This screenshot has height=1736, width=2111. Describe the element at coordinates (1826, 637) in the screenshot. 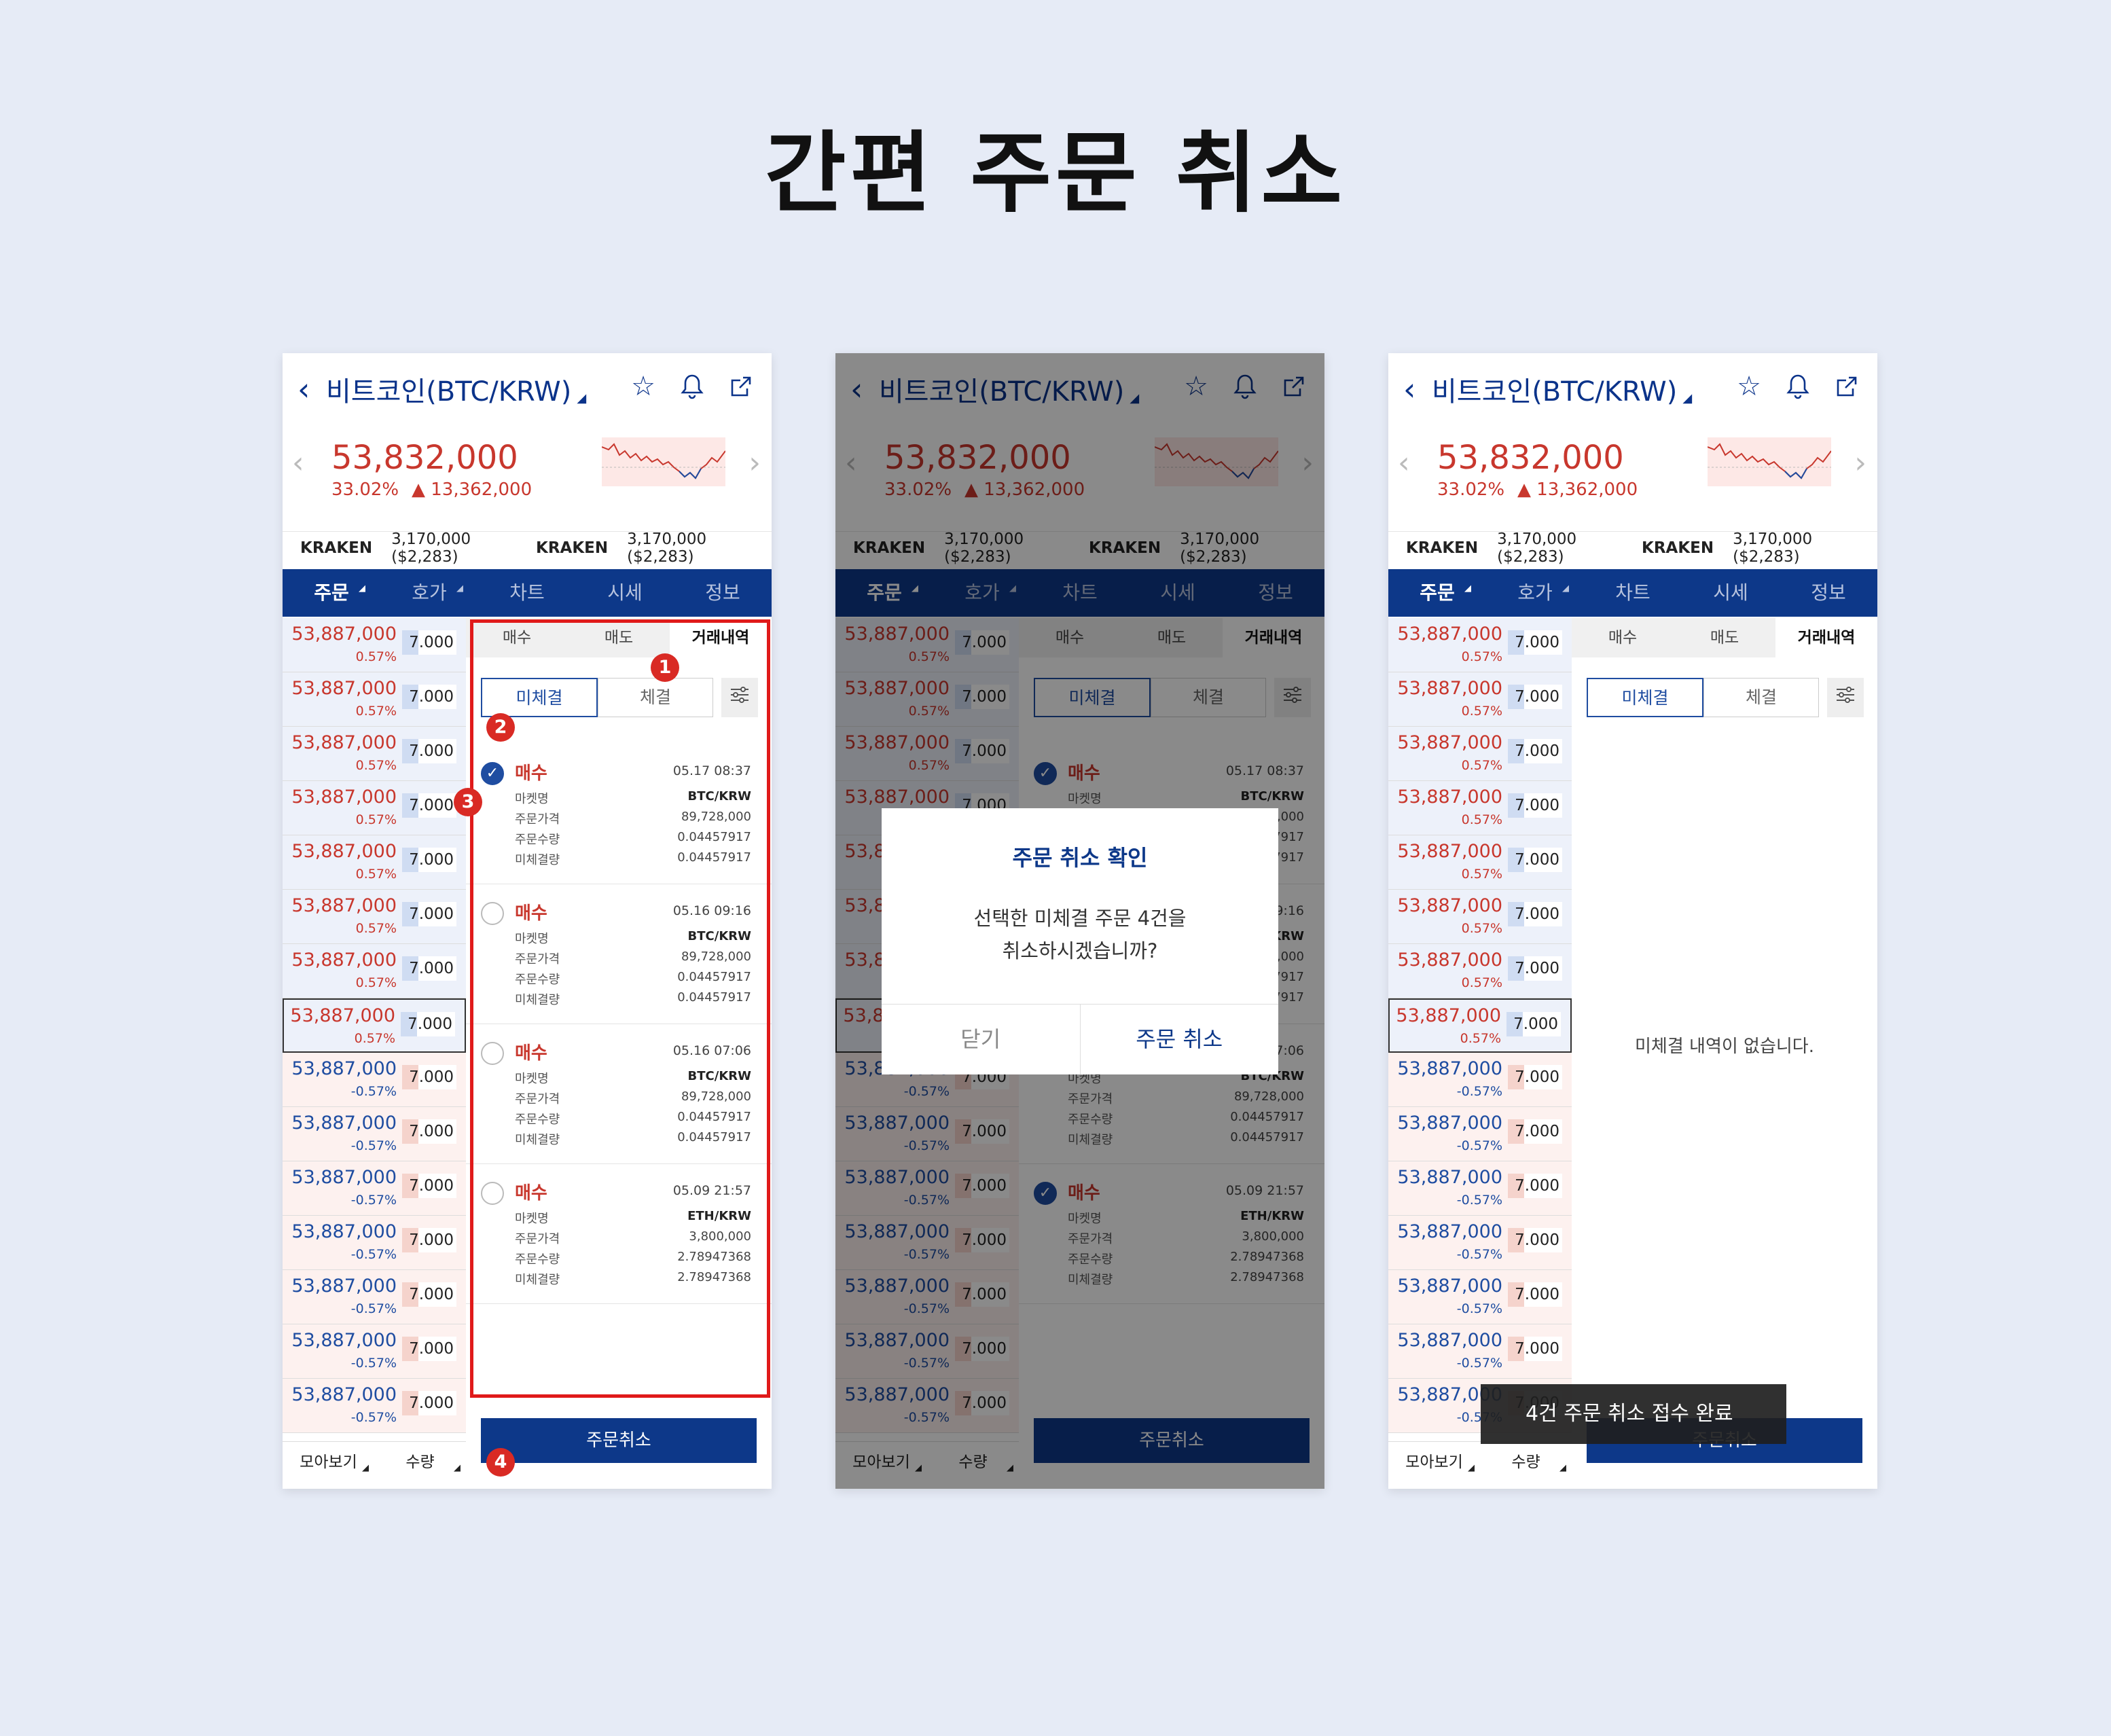

I see `subtab-history: 거래내역` at that location.